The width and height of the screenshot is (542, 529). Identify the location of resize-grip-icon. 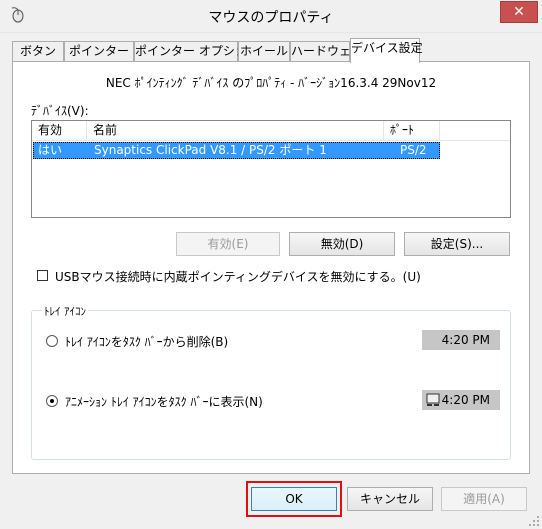
(534, 521).